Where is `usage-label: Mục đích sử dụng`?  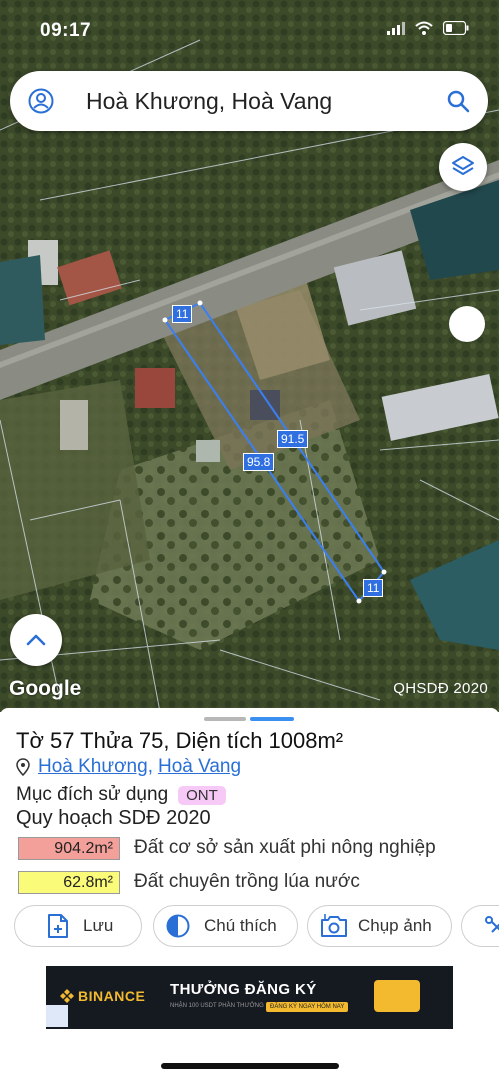
usage-label: Mục đích sử dụng is located at coordinates (92, 794).